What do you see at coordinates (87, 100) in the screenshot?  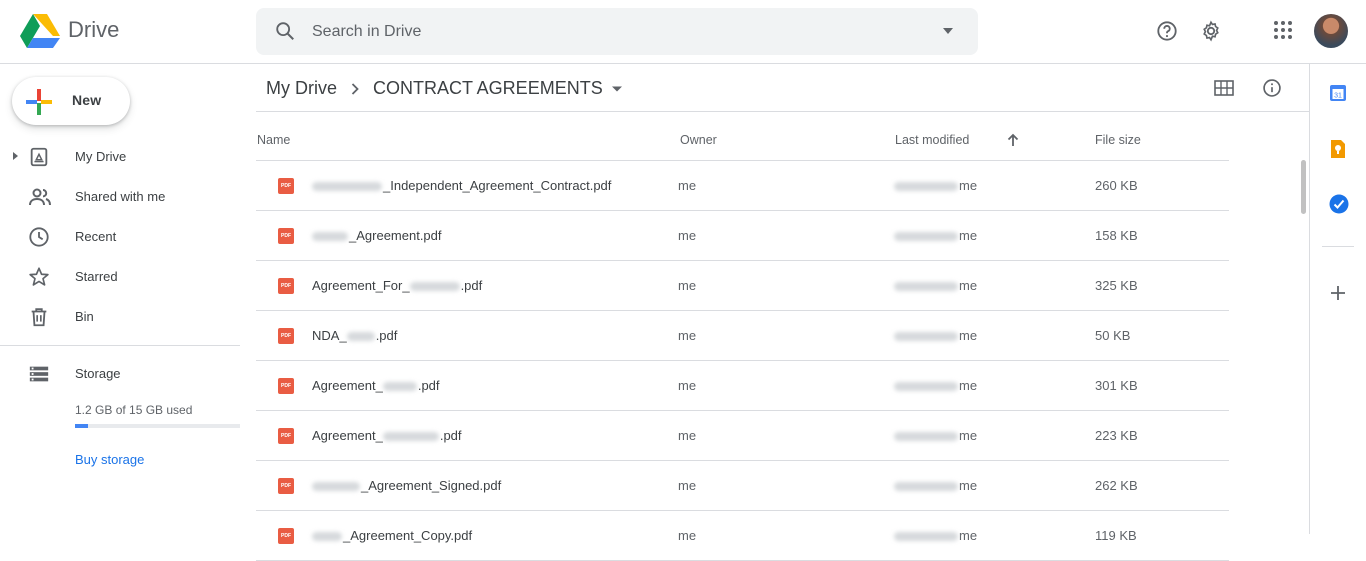 I see `new-button-label: New` at bounding box center [87, 100].